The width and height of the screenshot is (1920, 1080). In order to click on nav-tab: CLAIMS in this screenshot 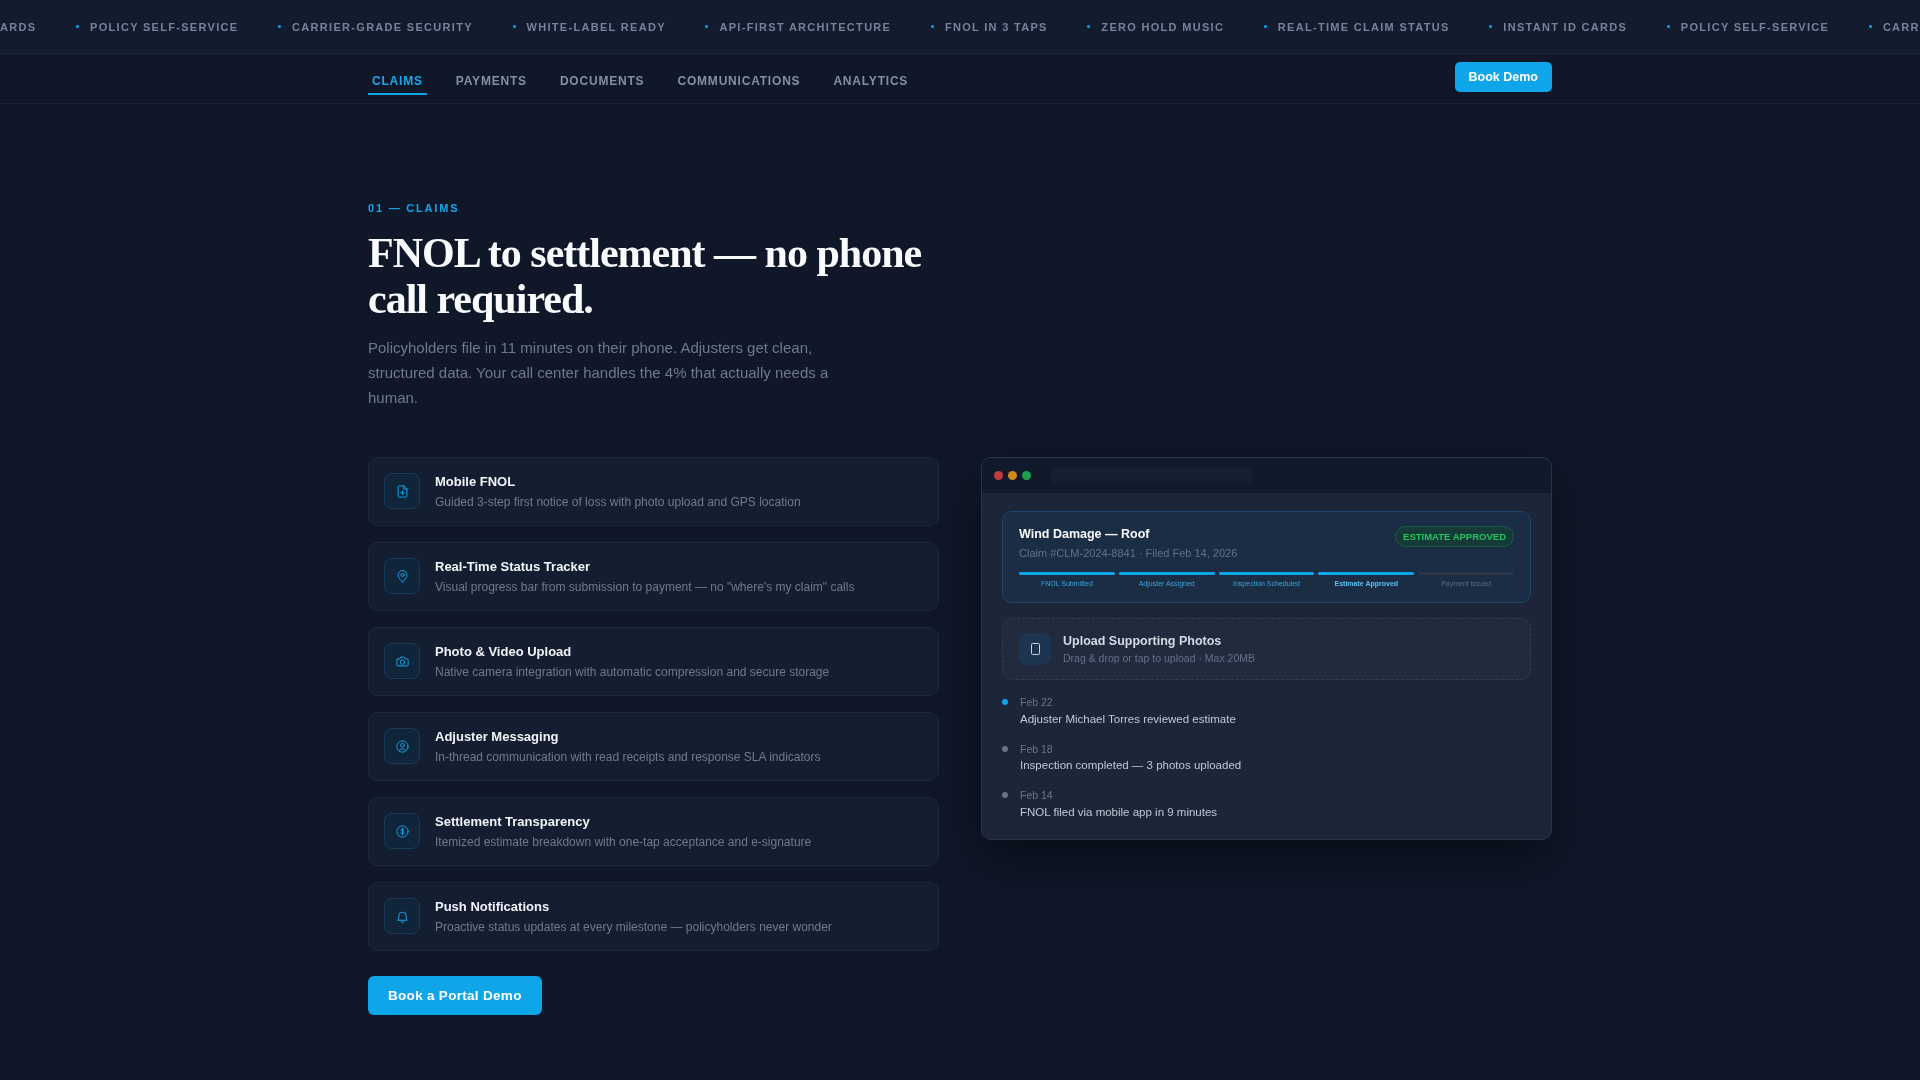, I will do `click(397, 84)`.